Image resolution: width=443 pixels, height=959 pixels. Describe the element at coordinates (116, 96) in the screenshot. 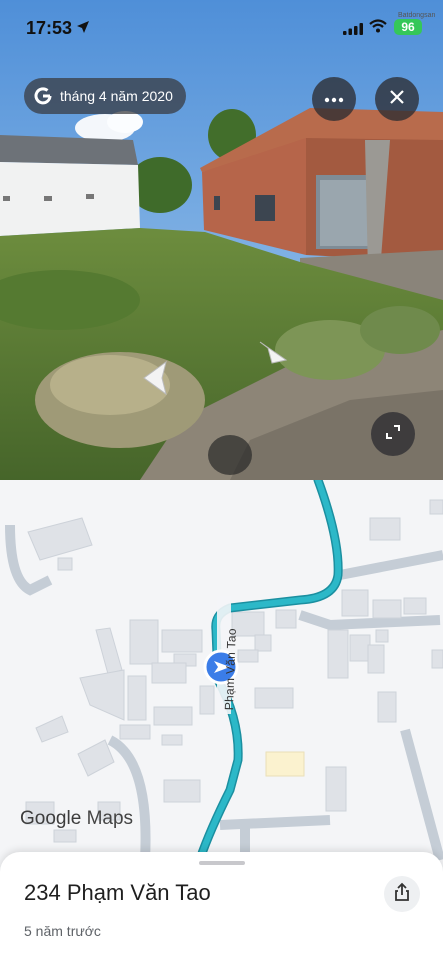

I see `capture-date-label: tháng 4 năm 2020` at that location.